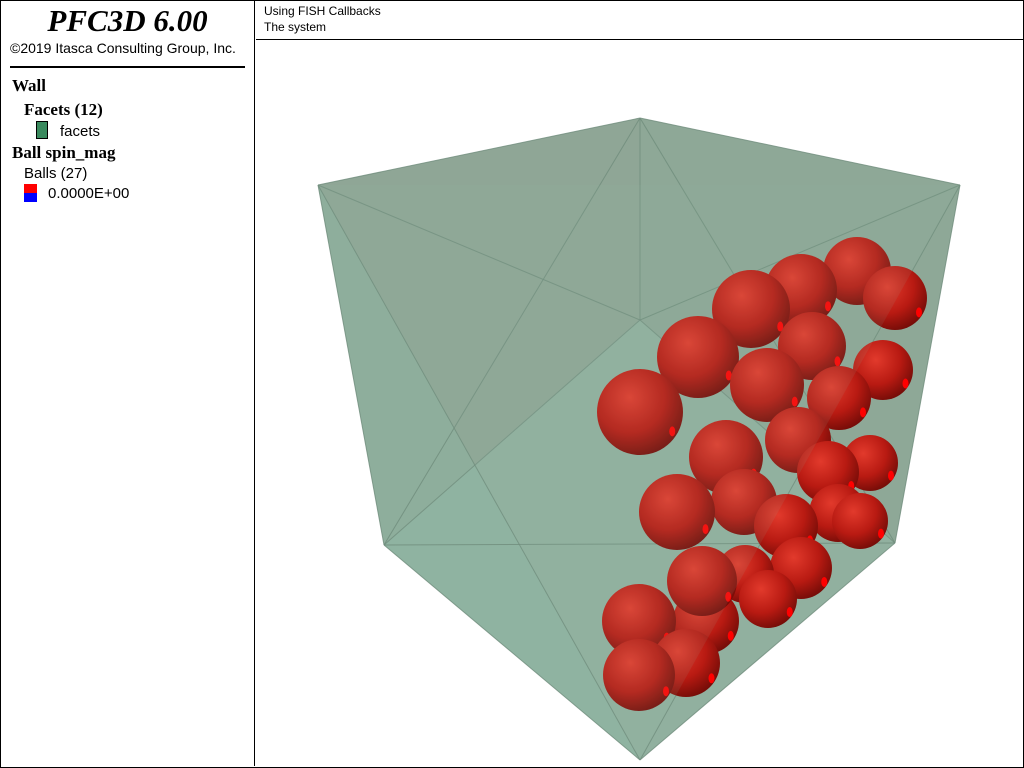 The image size is (1024, 768). What do you see at coordinates (64, 152) in the screenshot?
I see `legend-ball-heading: Ball spin_mag` at bounding box center [64, 152].